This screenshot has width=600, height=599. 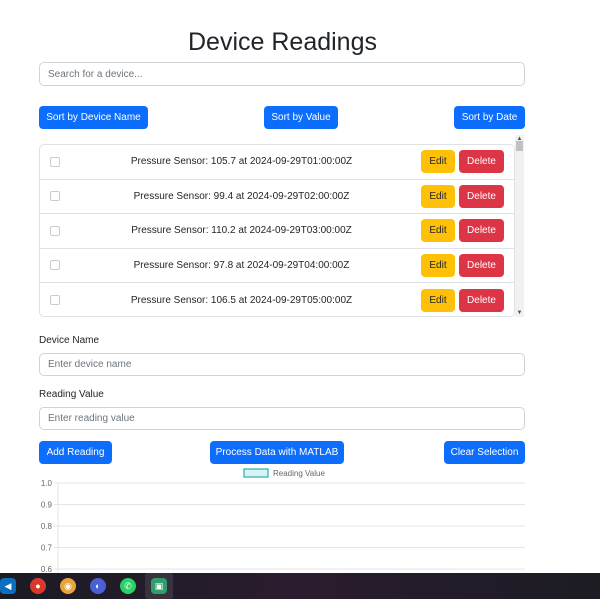 What do you see at coordinates (489, 117) in the screenshot?
I see `sort-by-date-button: Sort by Date` at bounding box center [489, 117].